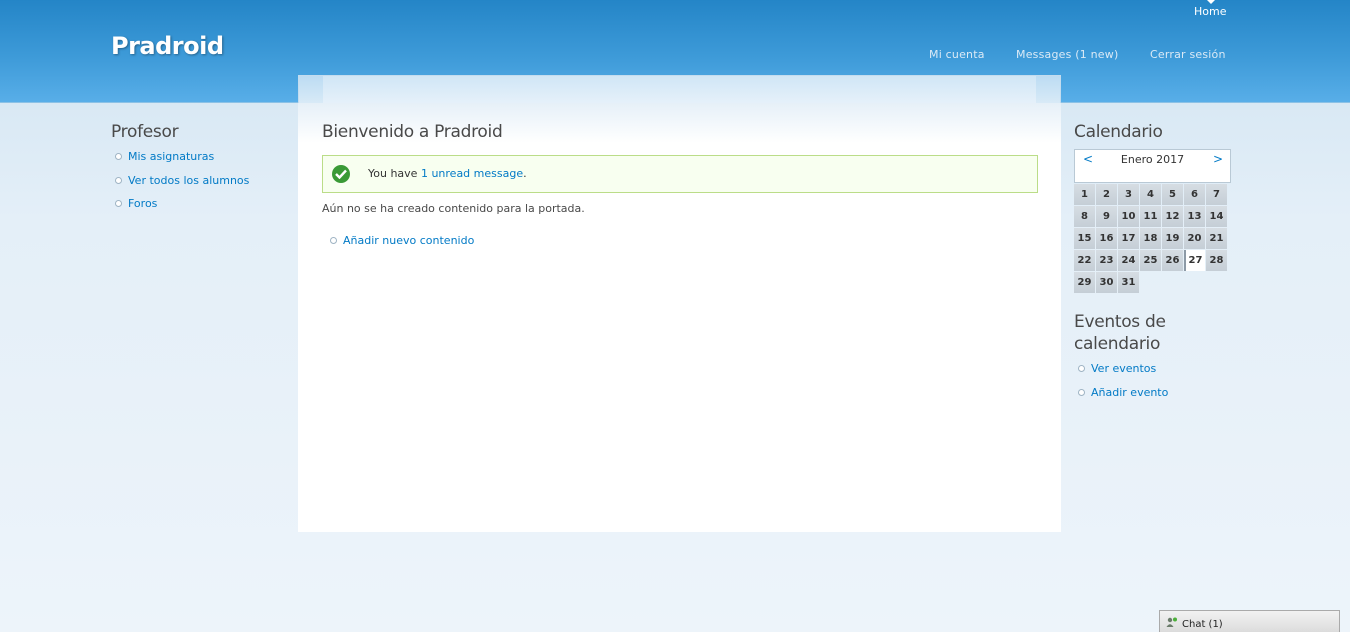 The image size is (1350, 632). Describe the element at coordinates (1128, 216) in the screenshot. I see `calendar-day: 10` at that location.